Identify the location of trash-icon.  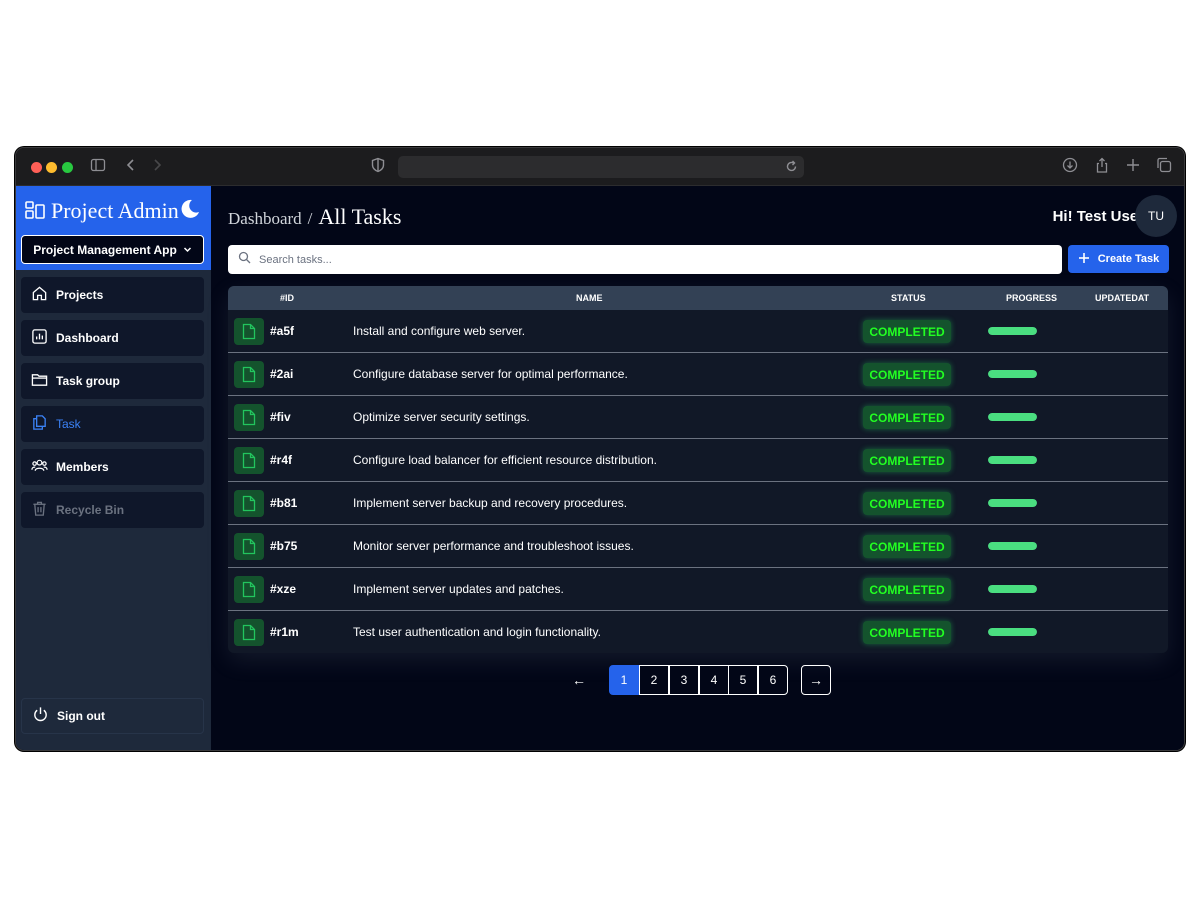
(39, 510).